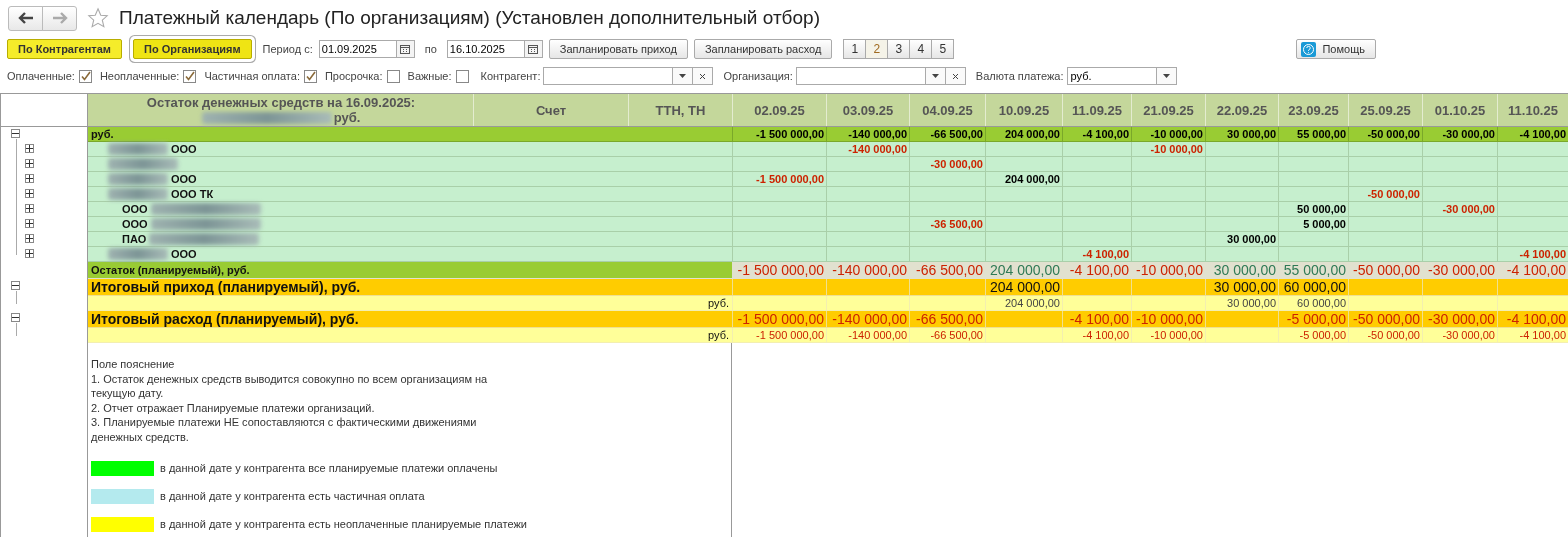 The height and width of the screenshot is (537, 1568). Describe the element at coordinates (943, 49) in the screenshot. I see `page-button: 5` at that location.